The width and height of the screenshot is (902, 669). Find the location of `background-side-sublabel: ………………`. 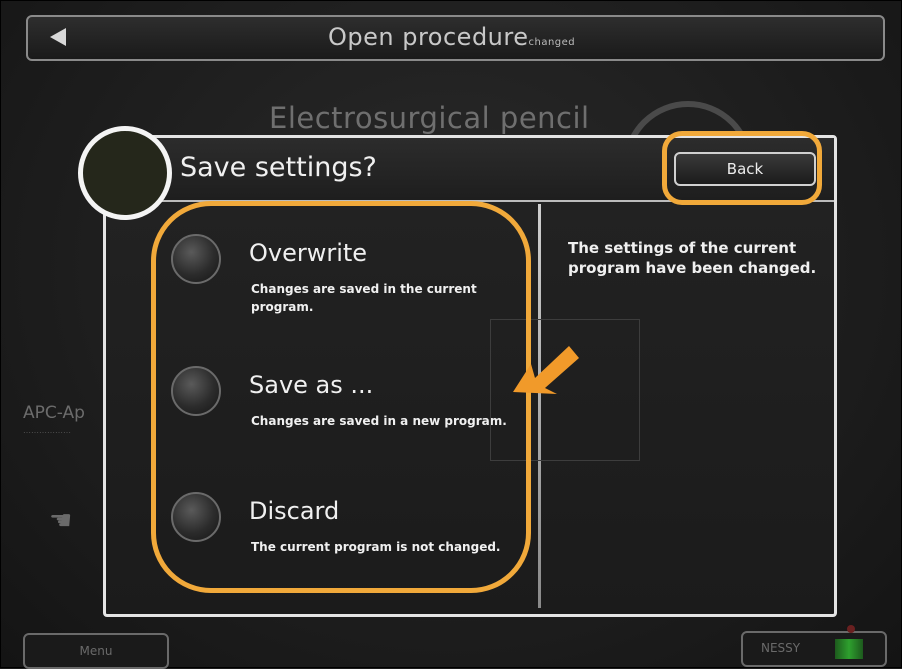

background-side-sublabel: ……………… is located at coordinates (47, 430).